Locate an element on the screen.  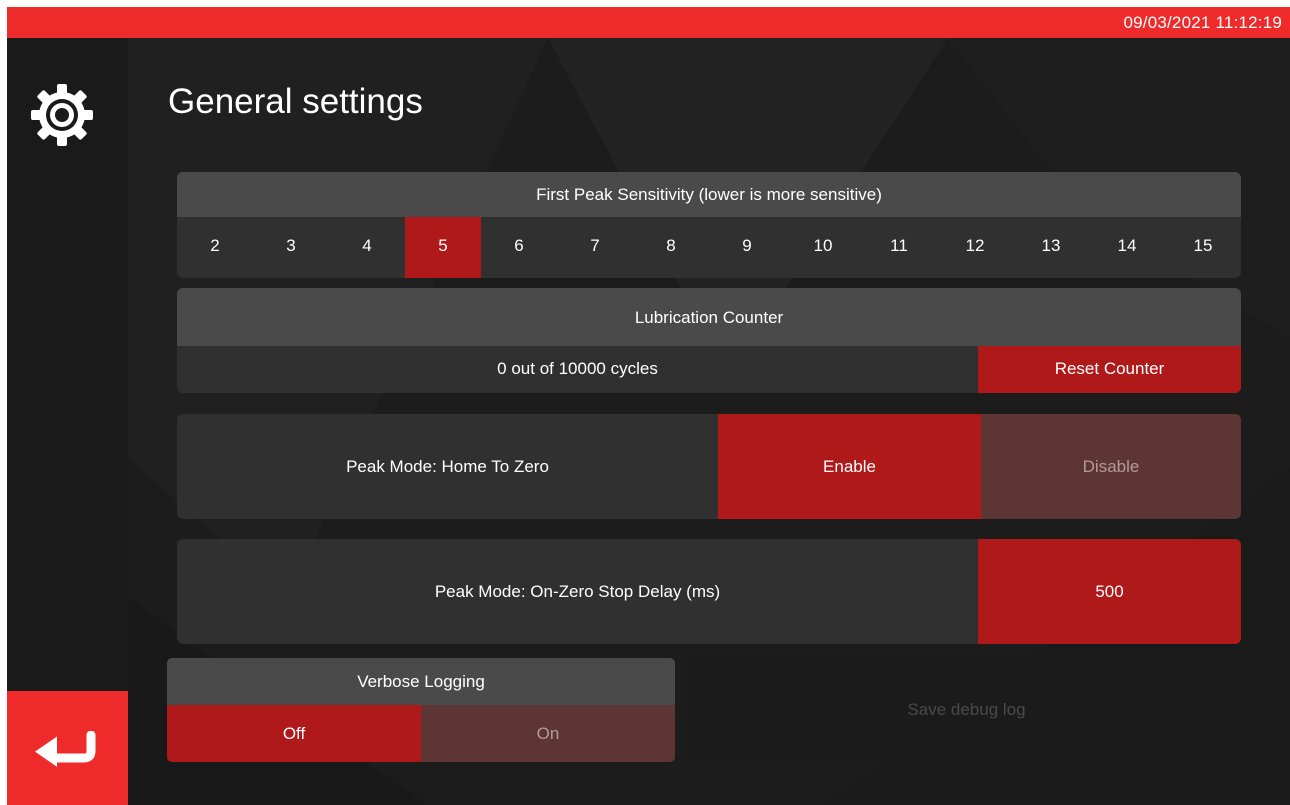
lubrication-title: Lubrication Counter is located at coordinates (709, 317).